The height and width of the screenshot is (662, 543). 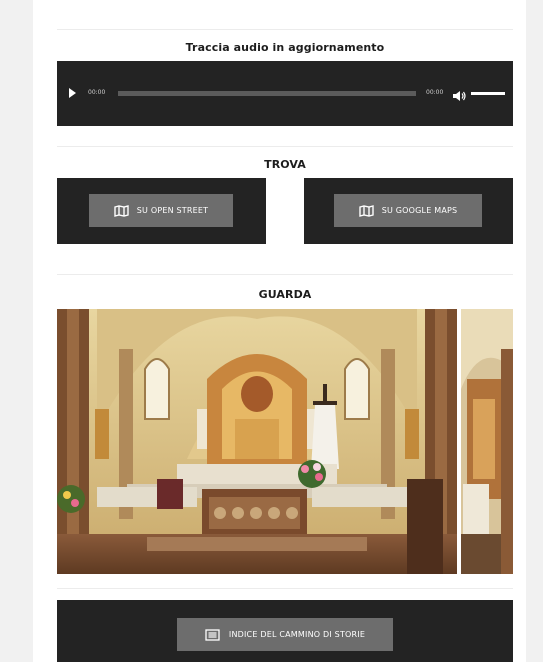 I want to click on open-street-panel: SU OPEN STREET, so click(x=161, y=211).